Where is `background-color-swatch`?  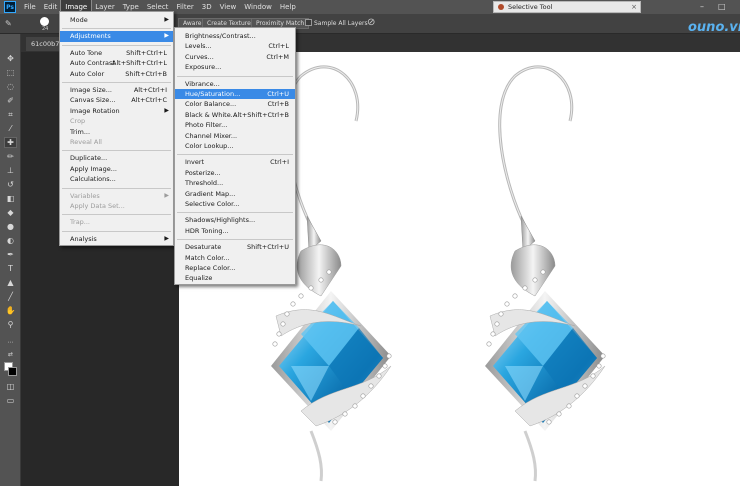 background-color-swatch is located at coordinates (12, 371).